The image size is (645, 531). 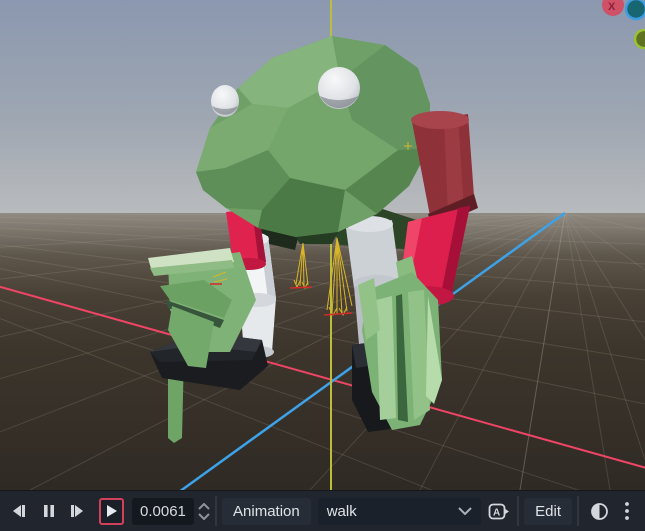 What do you see at coordinates (634, 10) in the screenshot?
I see `gizmo-z-ball` at bounding box center [634, 10].